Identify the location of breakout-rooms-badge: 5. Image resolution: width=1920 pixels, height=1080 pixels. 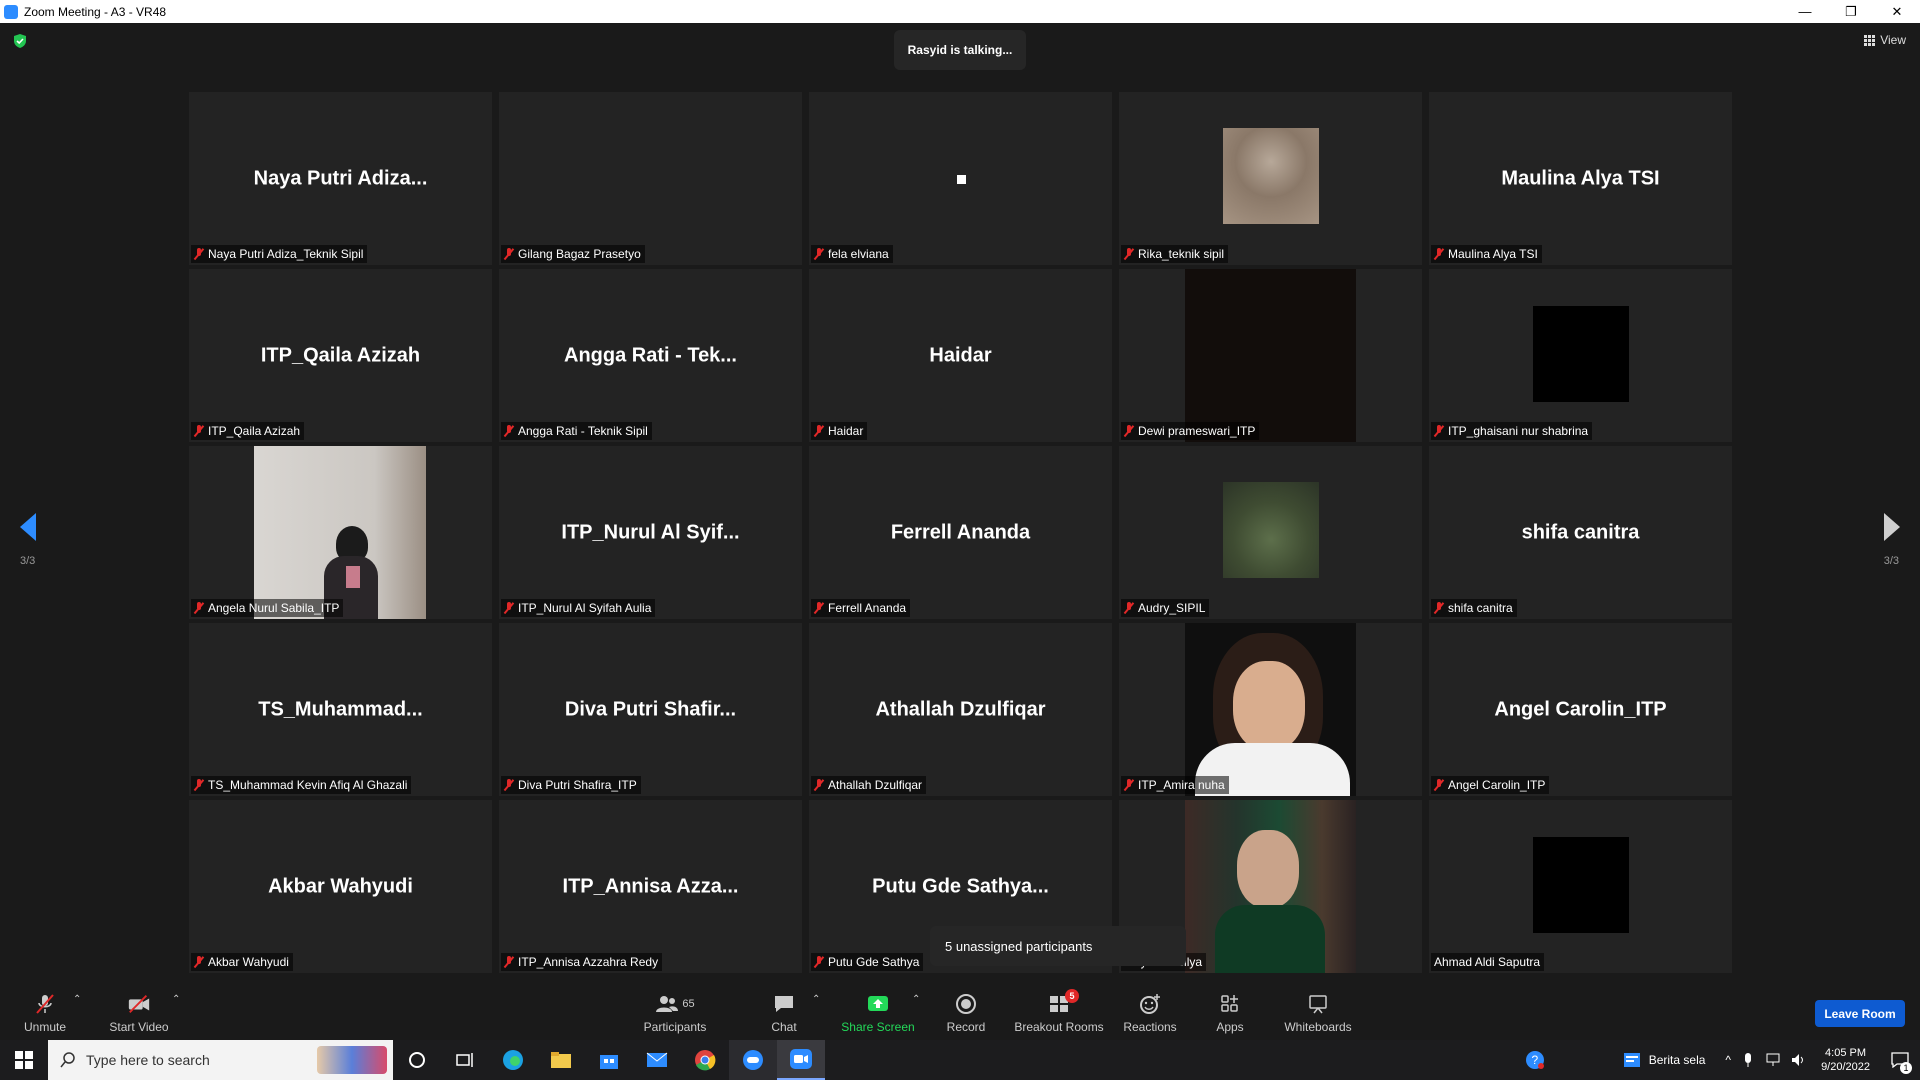
(1072, 996).